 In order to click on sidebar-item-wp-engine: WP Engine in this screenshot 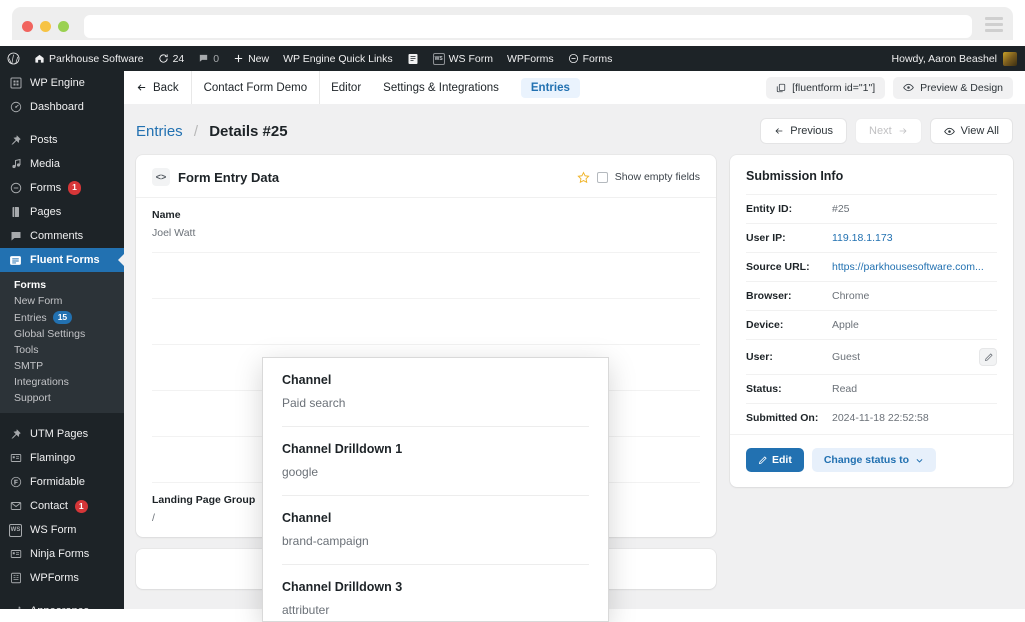, I will do `click(62, 83)`.